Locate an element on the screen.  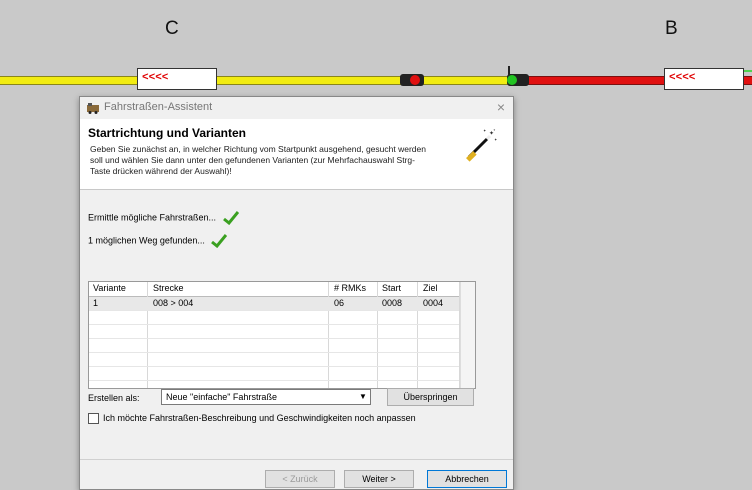
create-as-select-value: Neue "einfache" Fahrstraße is located at coordinates (221, 397).